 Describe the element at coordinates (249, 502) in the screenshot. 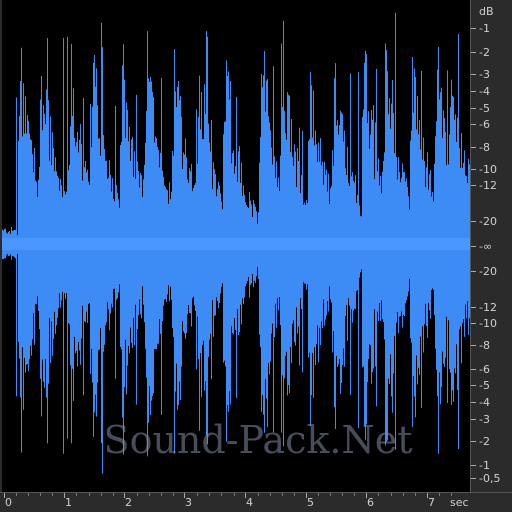

I see `time-label: 4` at that location.